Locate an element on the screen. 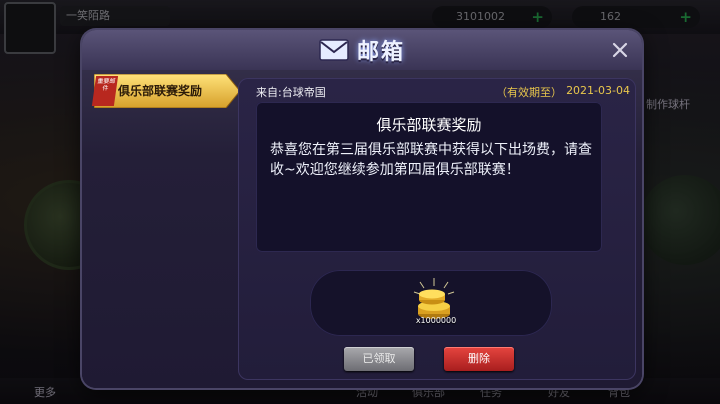 This screenshot has height=404, width=720. mail-list-item: 重要邮件 俱乐部联赛奖励 is located at coordinates (165, 91).